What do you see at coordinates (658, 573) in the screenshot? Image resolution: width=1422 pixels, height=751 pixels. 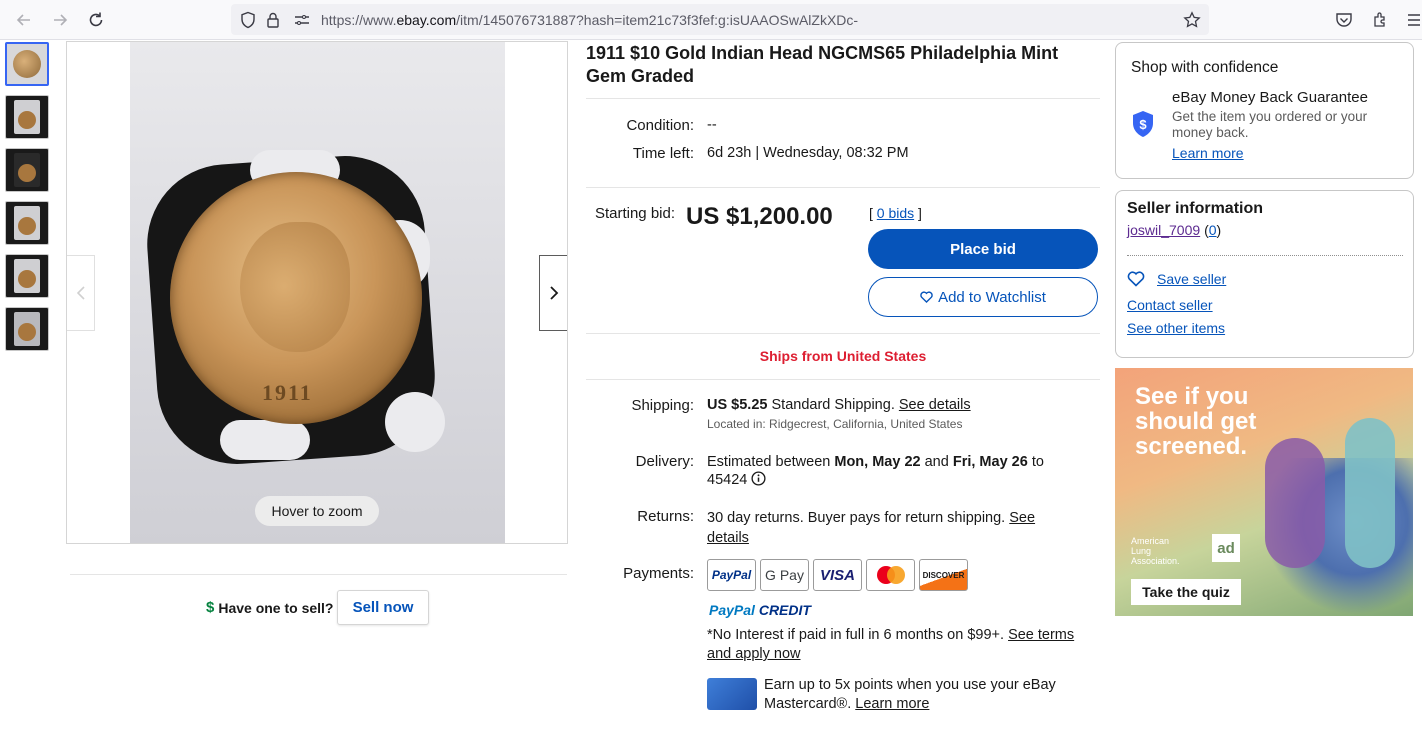 I see `payments-label: Payments:` at bounding box center [658, 573].